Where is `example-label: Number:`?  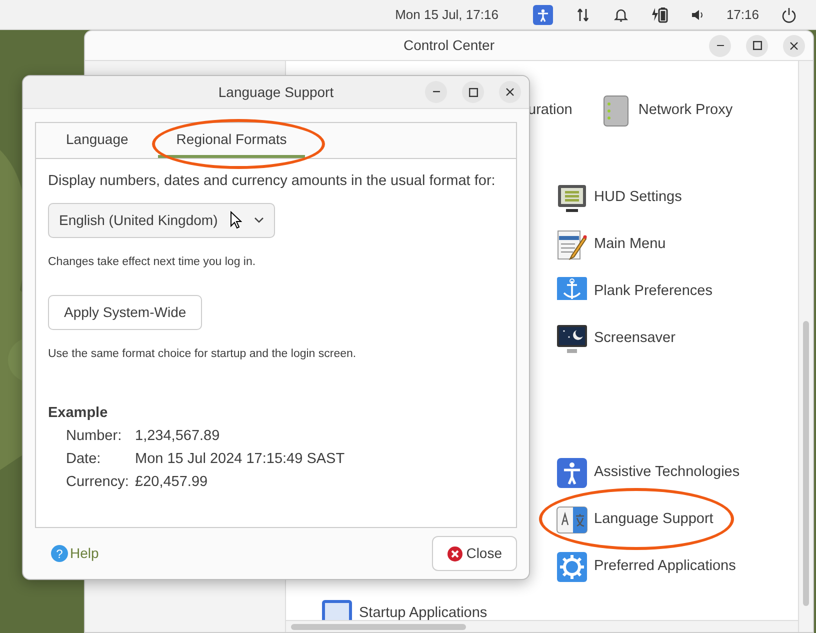
example-label: Number: is located at coordinates (94, 436).